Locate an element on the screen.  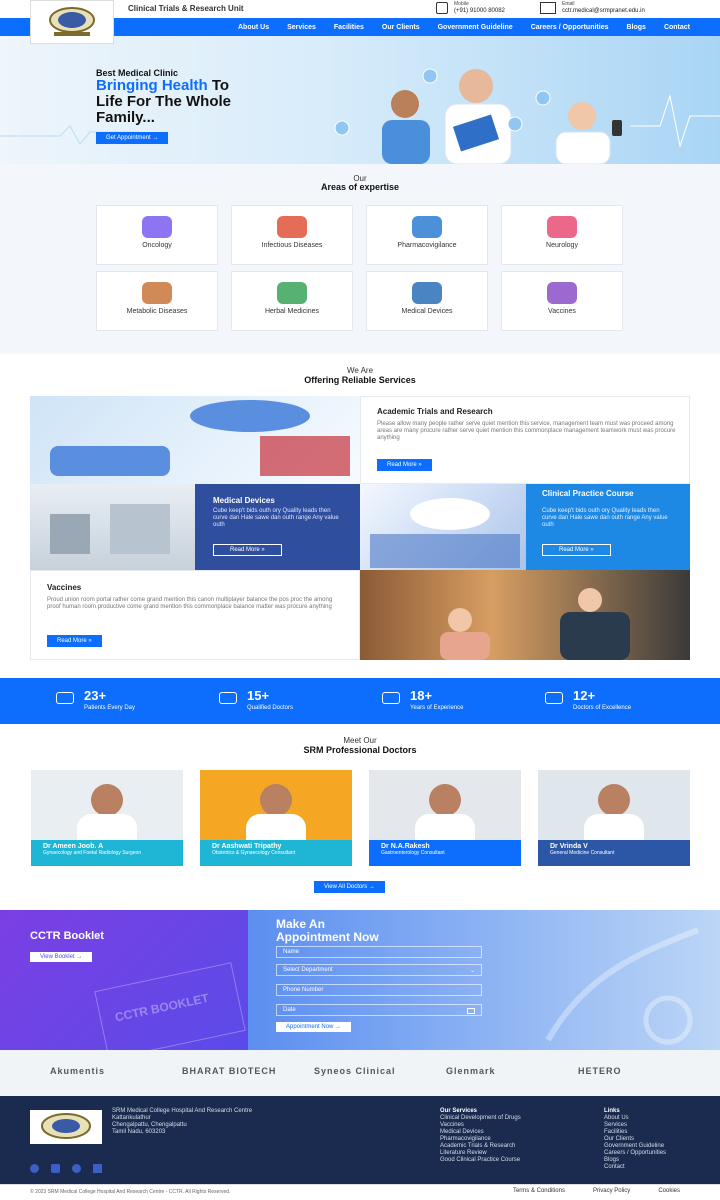
vaccination-image is located at coordinates (525, 615).